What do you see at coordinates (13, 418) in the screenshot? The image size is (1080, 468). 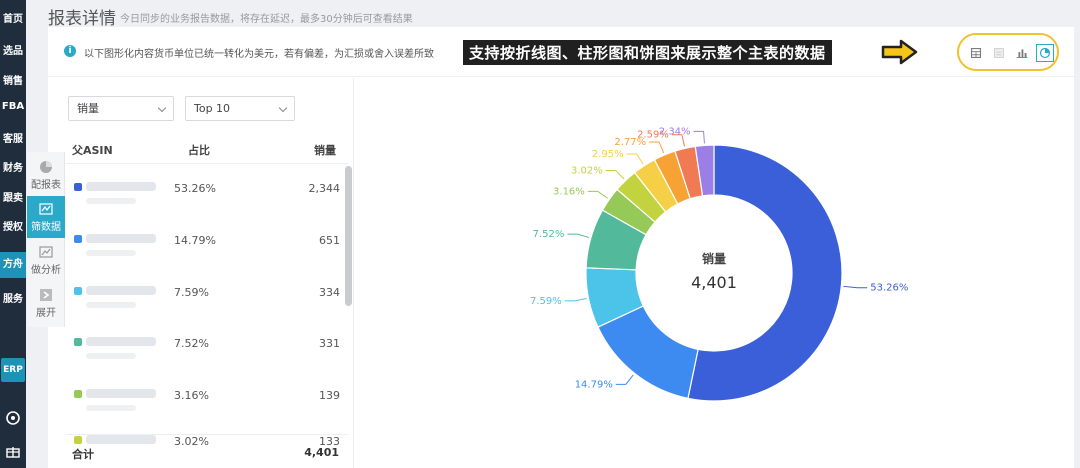 I see `support-icon` at bounding box center [13, 418].